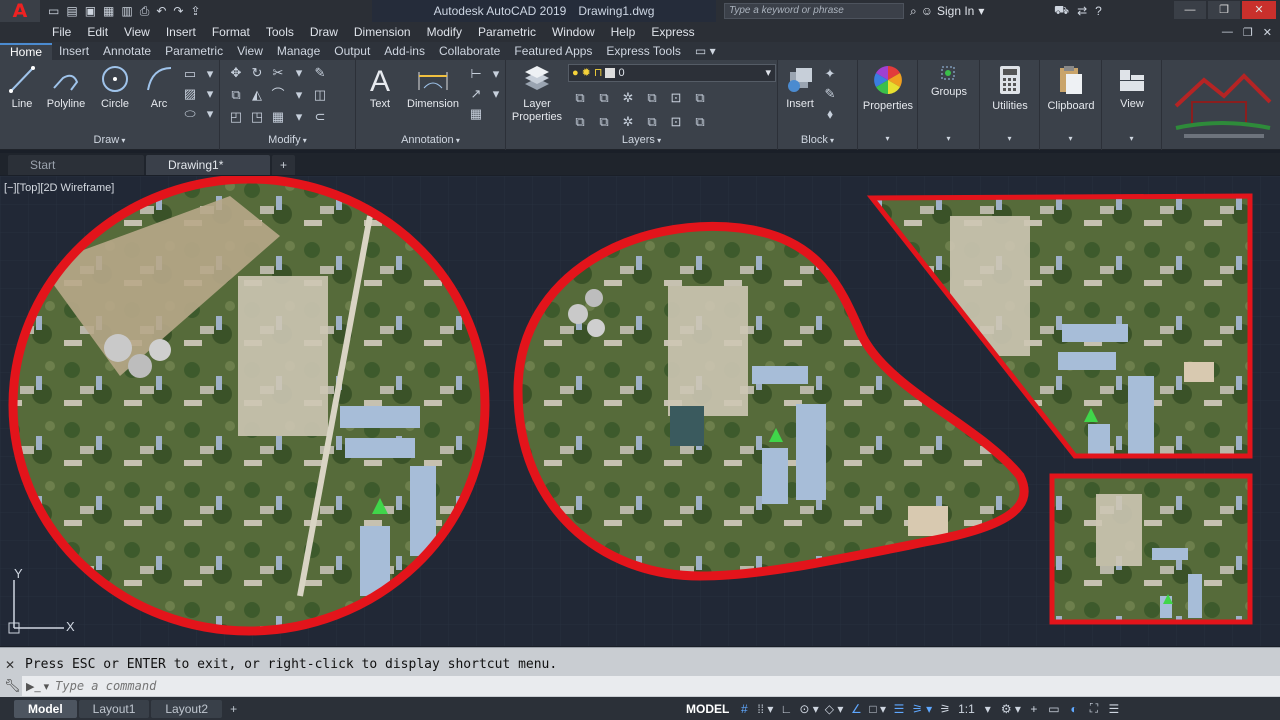  I want to click on menu-help: Help, so click(623, 32).